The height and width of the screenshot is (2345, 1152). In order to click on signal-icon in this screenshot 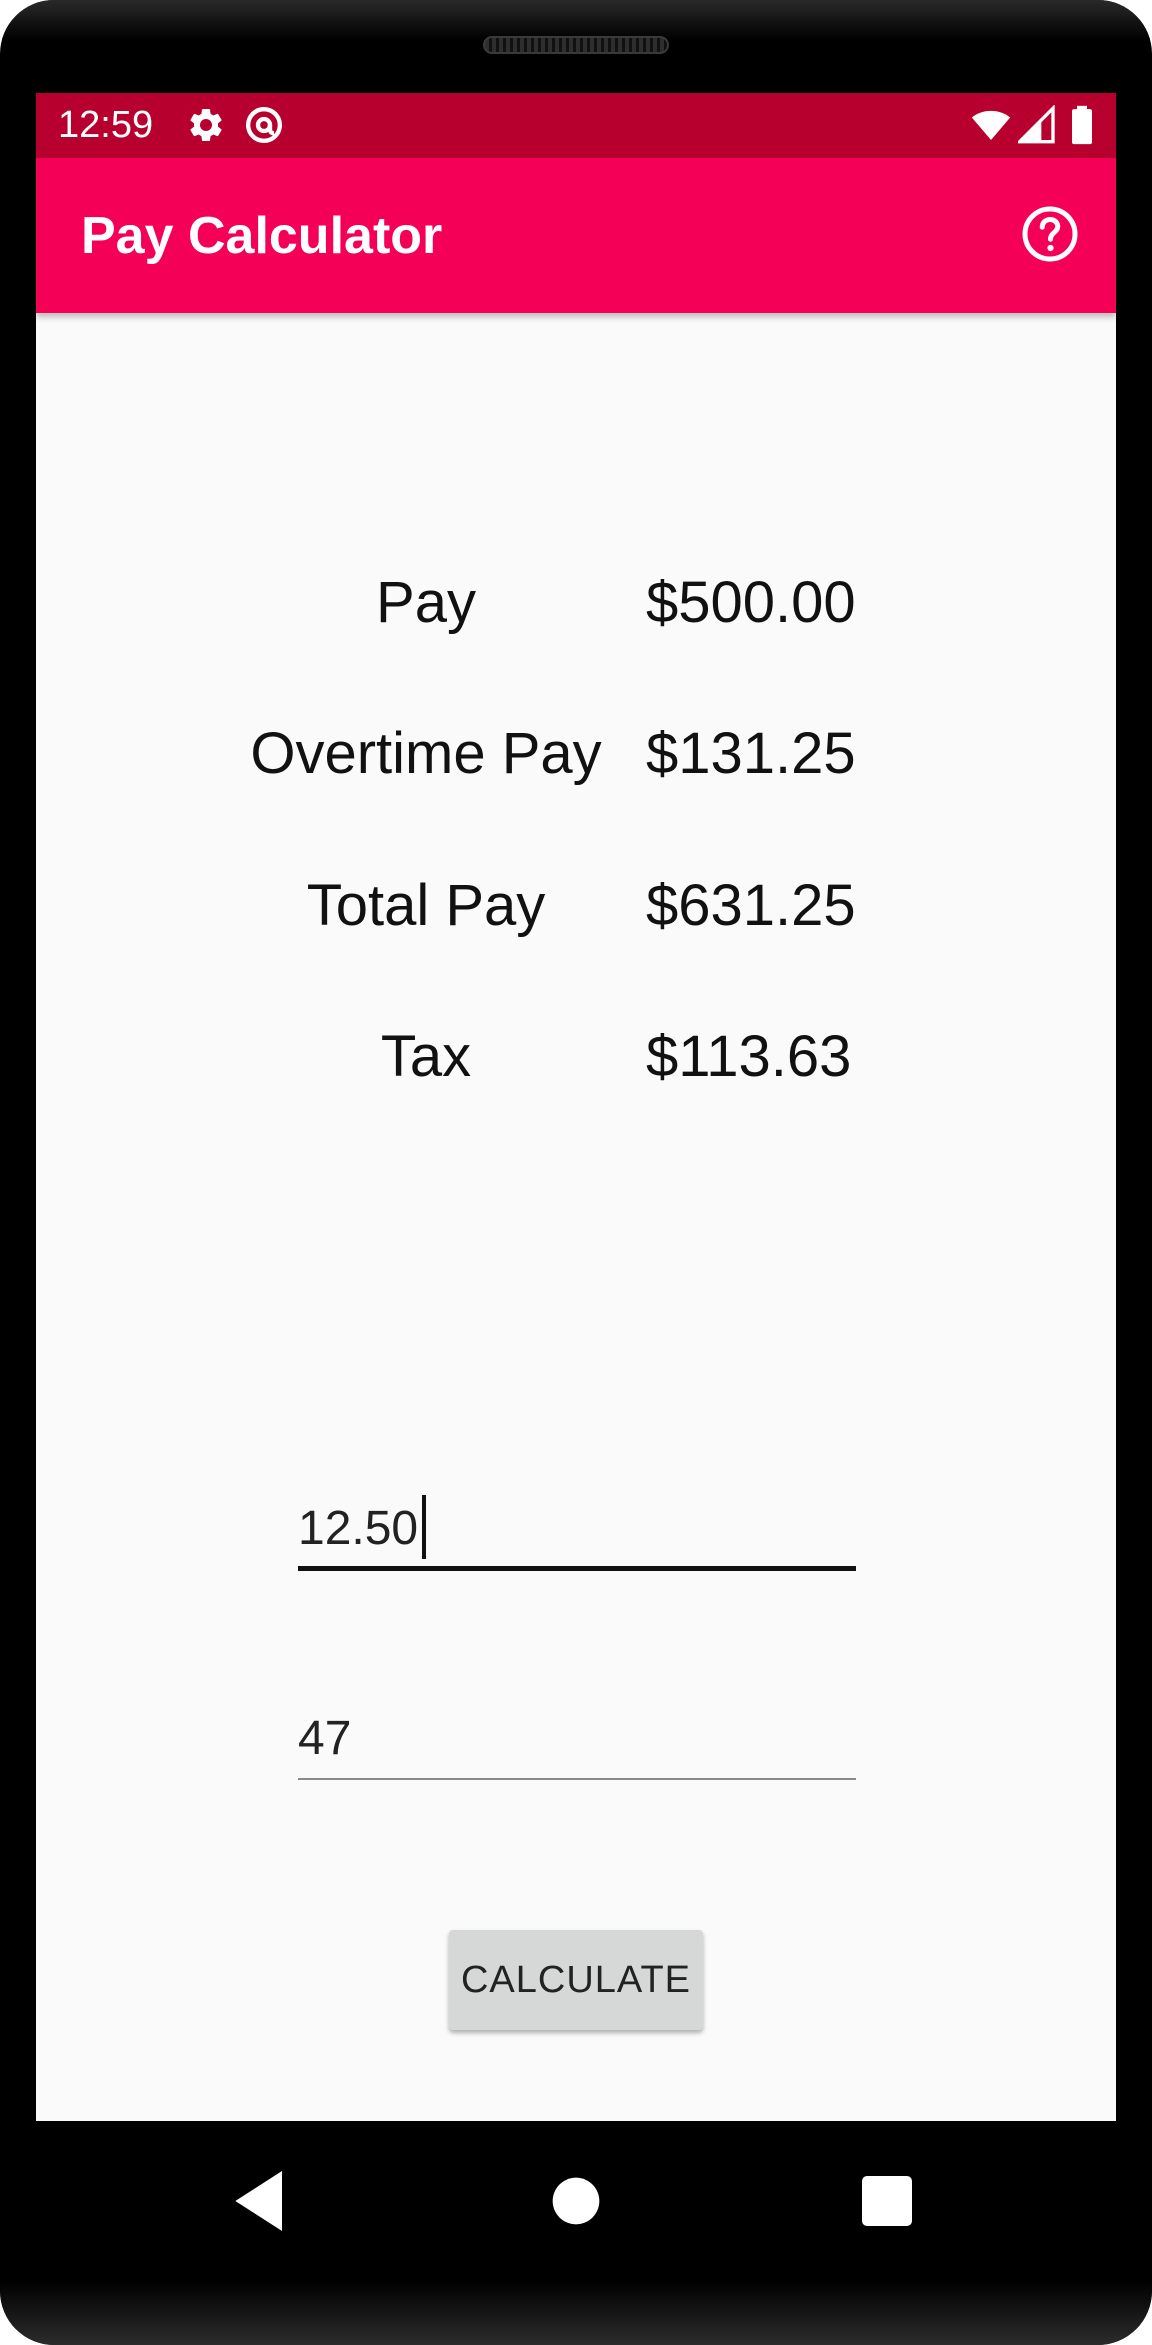, I will do `click(1036, 124)`.